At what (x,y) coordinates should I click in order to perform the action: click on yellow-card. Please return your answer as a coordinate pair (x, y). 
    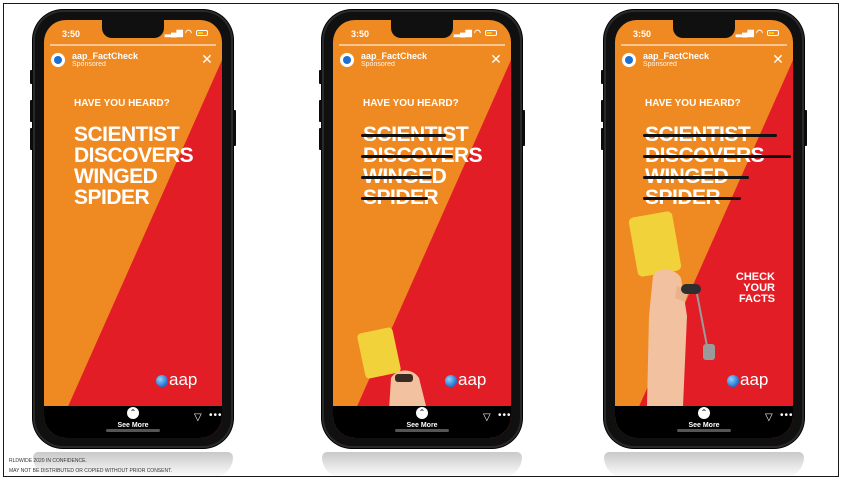
    Looking at the image, I should click on (379, 353).